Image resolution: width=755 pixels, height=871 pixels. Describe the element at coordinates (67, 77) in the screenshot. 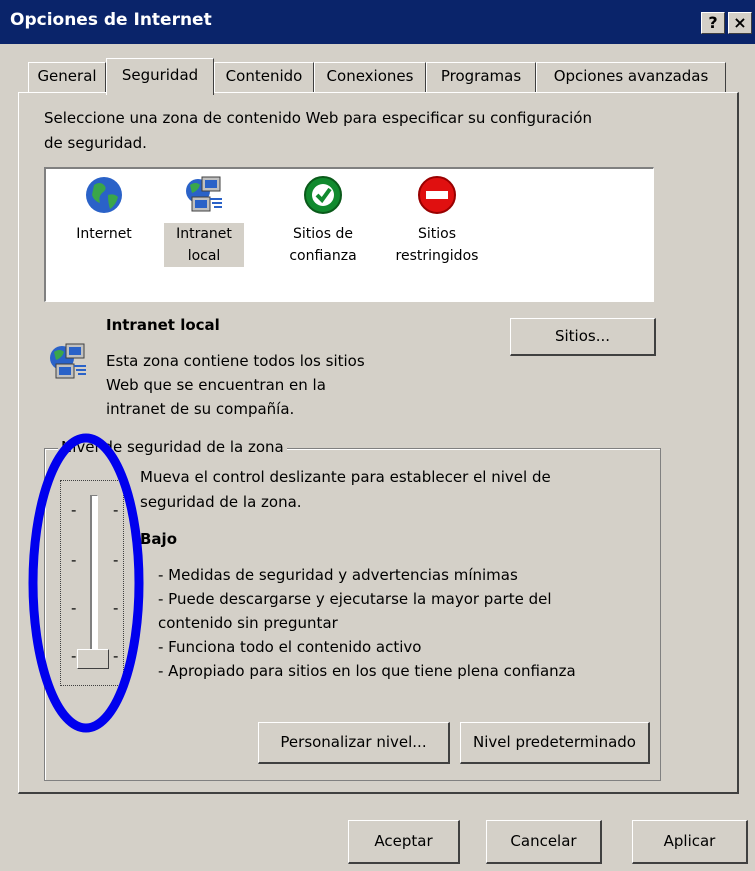

I see `tab-general: General` at that location.